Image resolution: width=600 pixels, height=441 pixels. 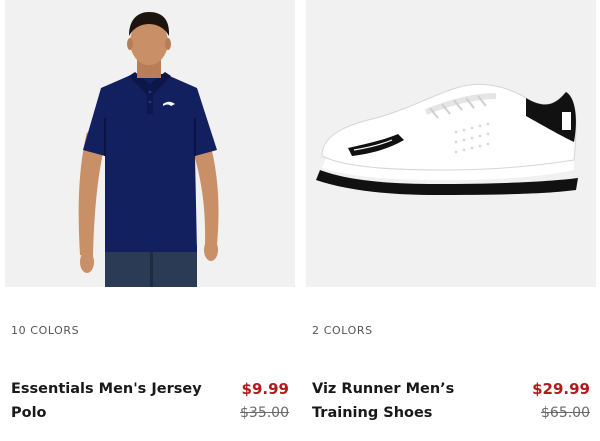 What do you see at coordinates (342, 330) in the screenshot?
I see `product-colors-count: 2 COLORS` at bounding box center [342, 330].